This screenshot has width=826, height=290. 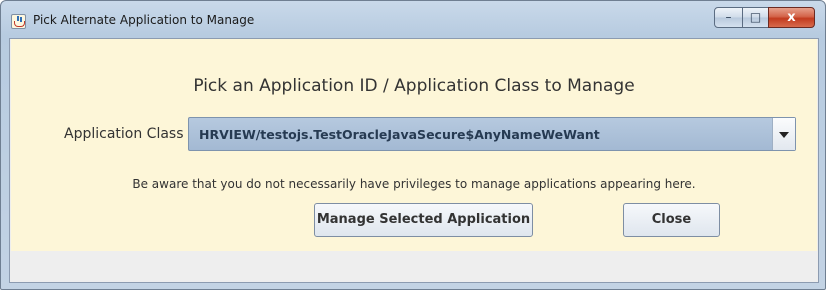 I want to click on maximize-button: □, so click(x=755, y=17).